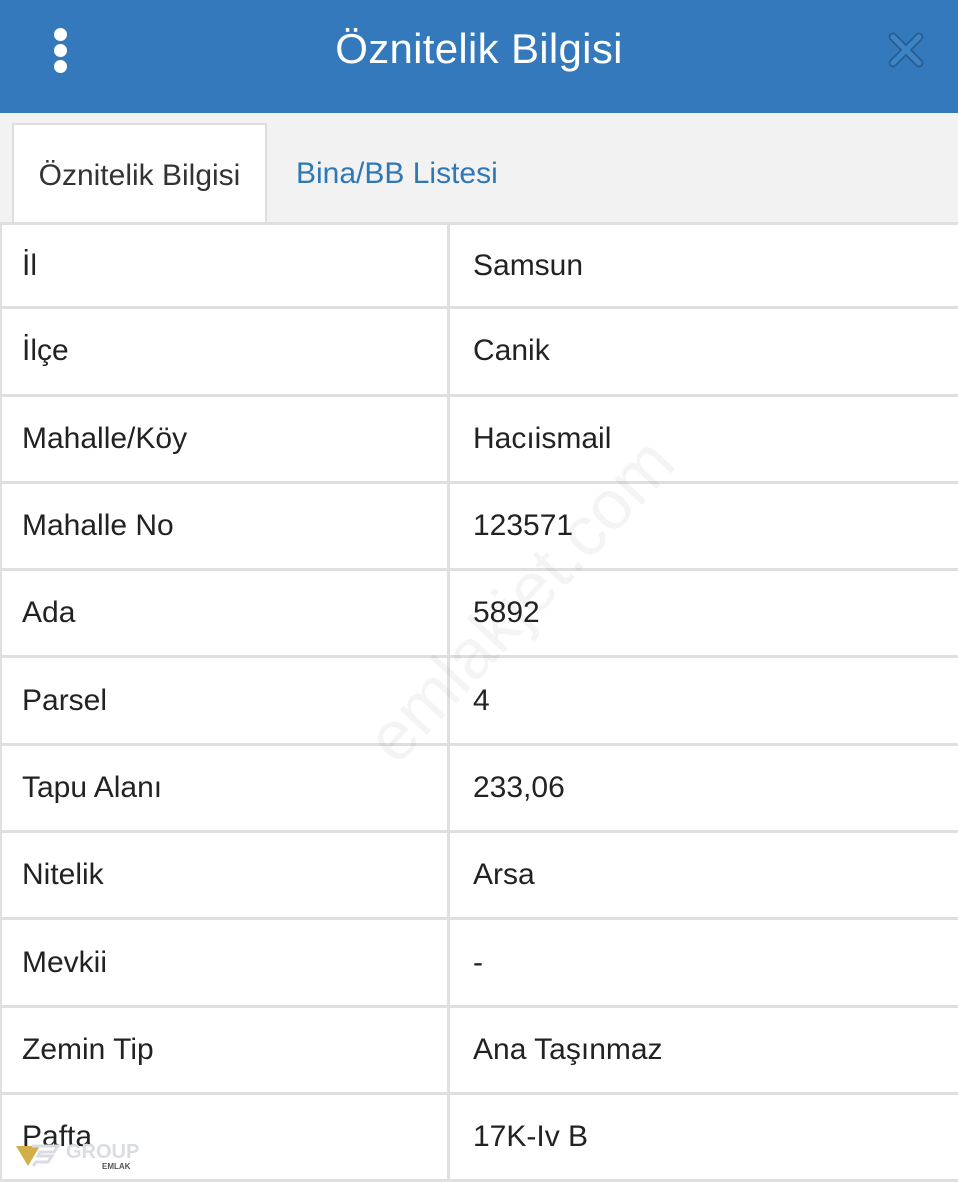  What do you see at coordinates (504, 875) in the screenshot?
I see `row-value: Arsa` at bounding box center [504, 875].